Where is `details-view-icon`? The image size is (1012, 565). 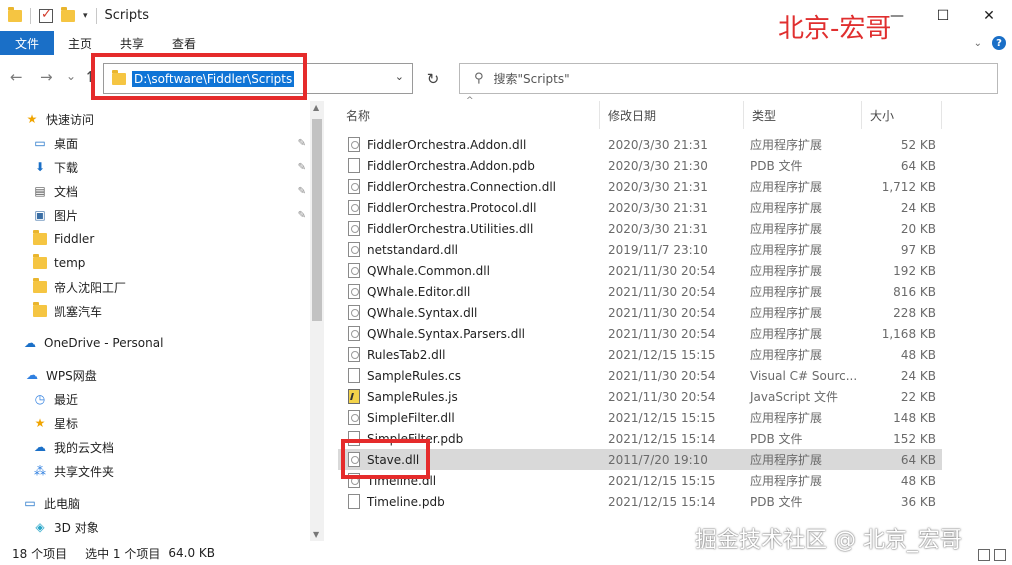 details-view-icon is located at coordinates (984, 555).